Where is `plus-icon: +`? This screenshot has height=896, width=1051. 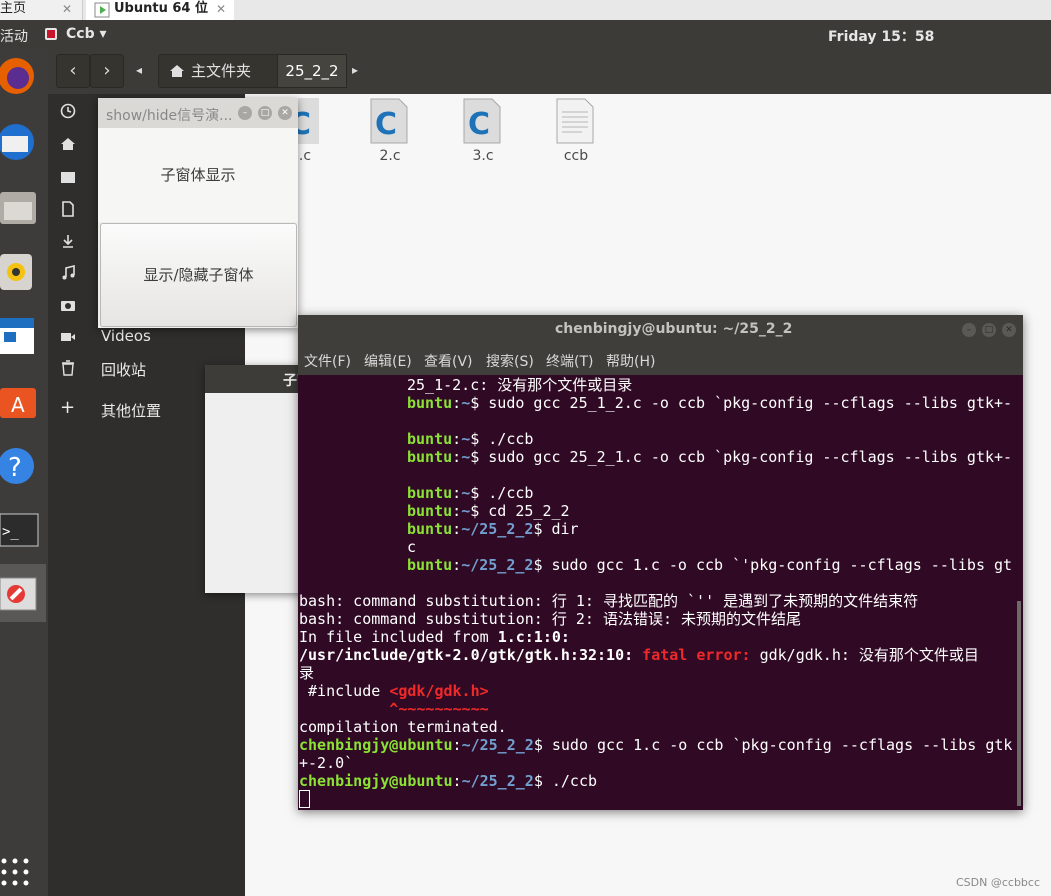 plus-icon: + is located at coordinates (67, 407).